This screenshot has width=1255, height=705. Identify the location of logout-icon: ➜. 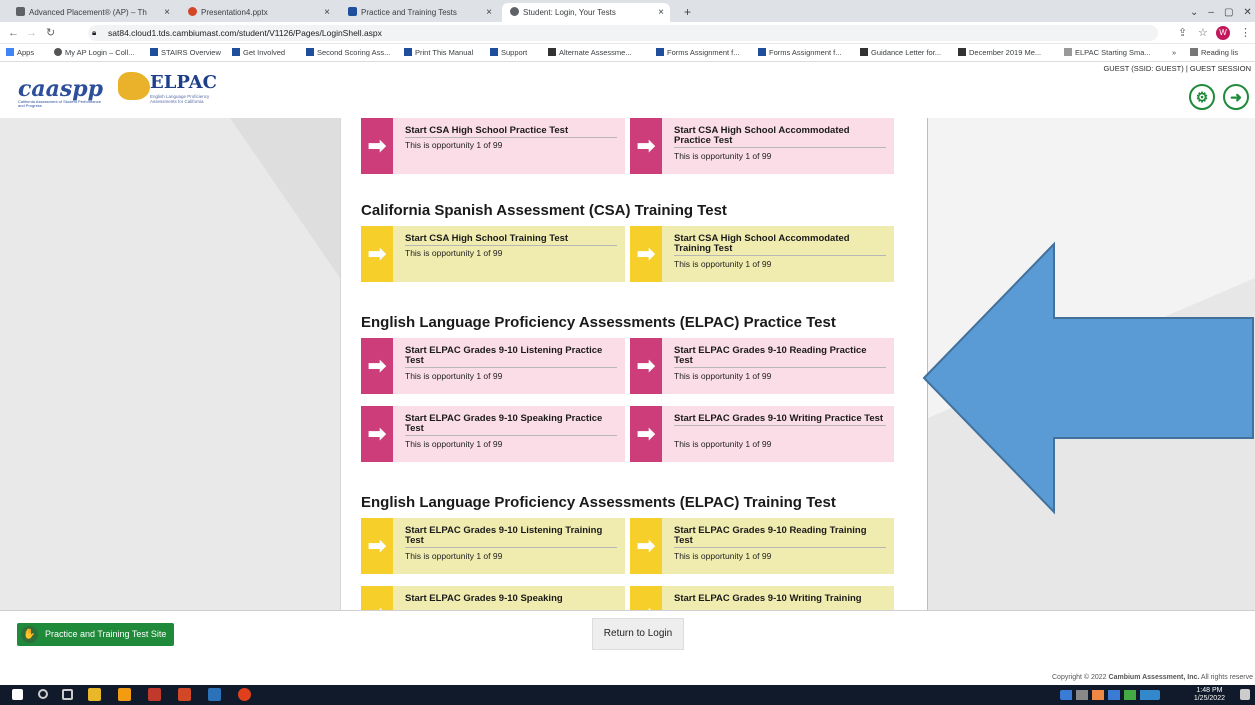
(1236, 97).